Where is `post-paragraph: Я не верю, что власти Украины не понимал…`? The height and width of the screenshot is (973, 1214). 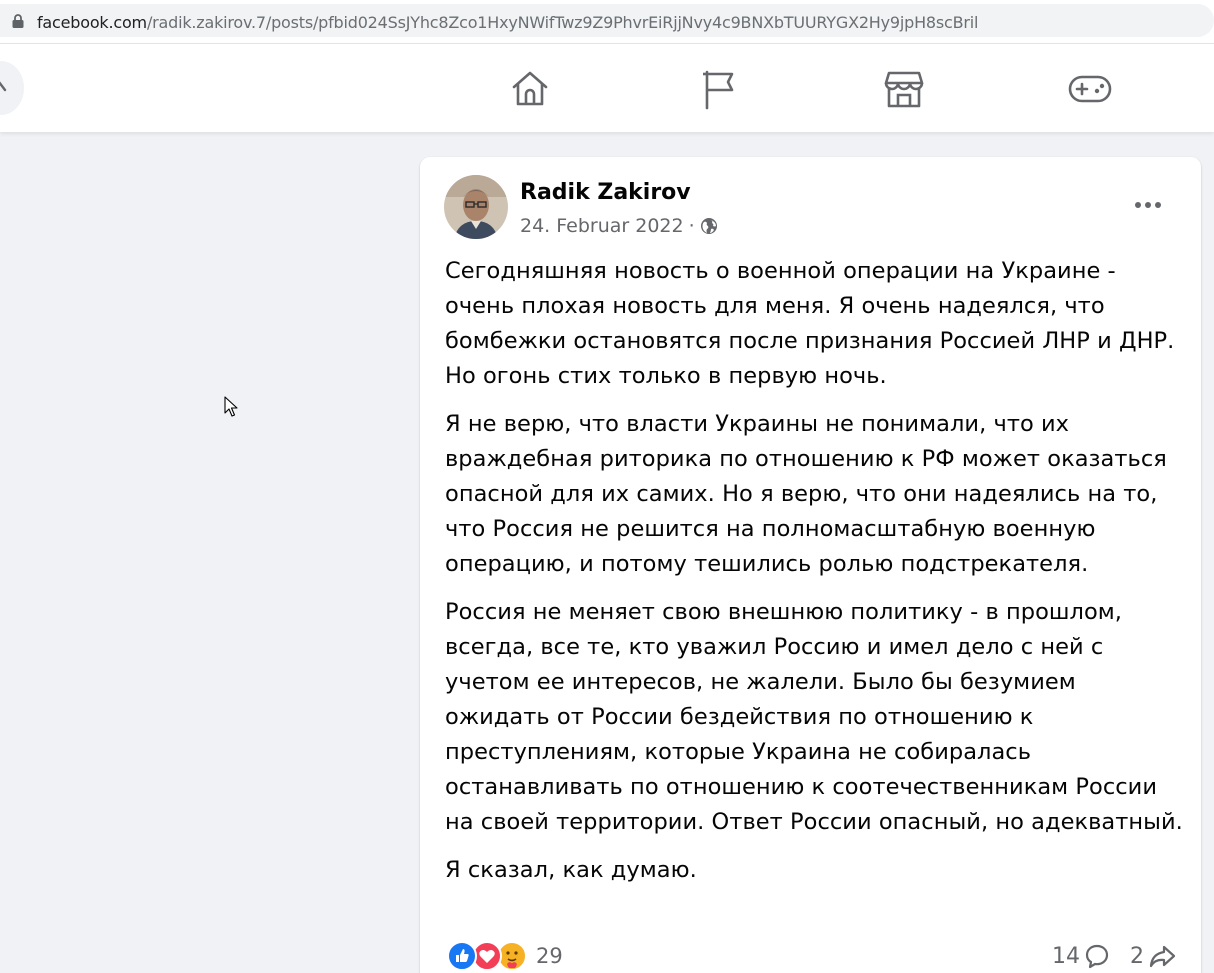
post-paragraph: Я не верю, что власти Украины не понимал… is located at coordinates (806, 494).